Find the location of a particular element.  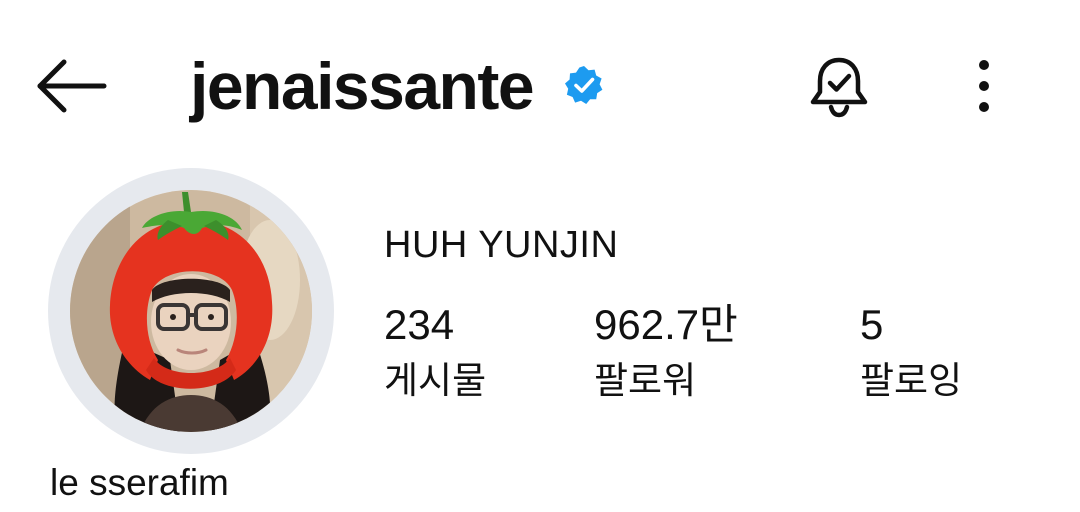

following-label: 팔로잉 is located at coordinates (911, 380).